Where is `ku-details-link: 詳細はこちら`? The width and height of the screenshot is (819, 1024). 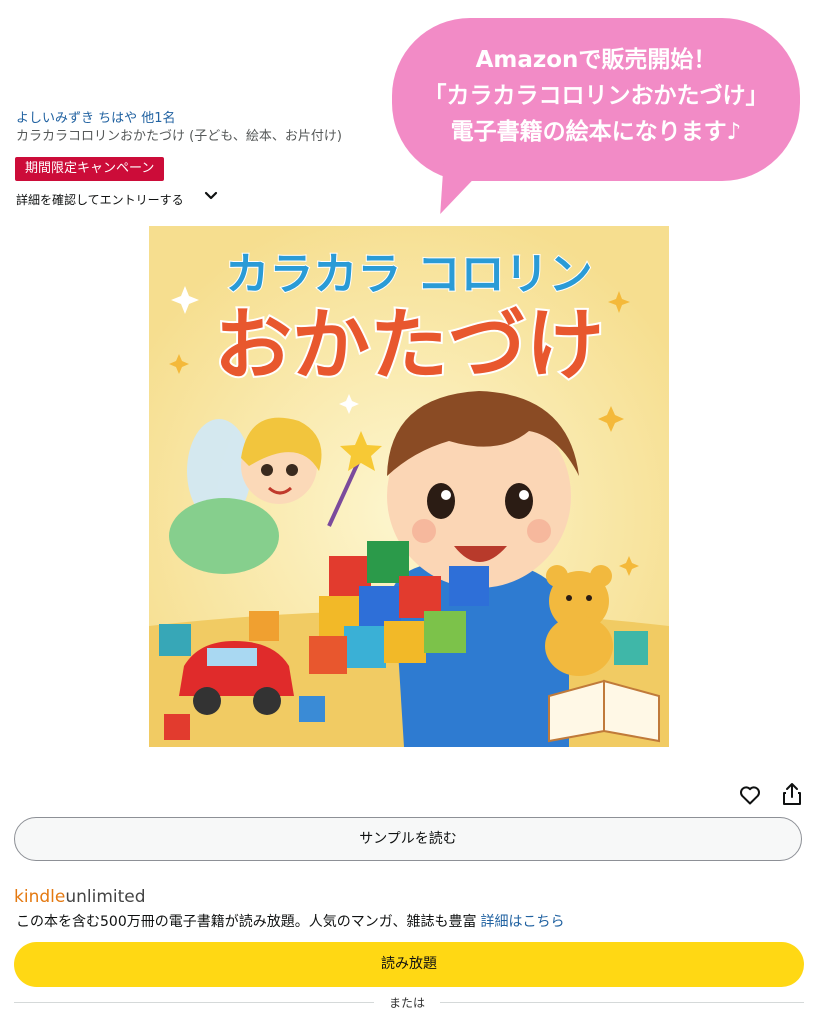 ku-details-link: 詳細はこちら is located at coordinates (522, 922).